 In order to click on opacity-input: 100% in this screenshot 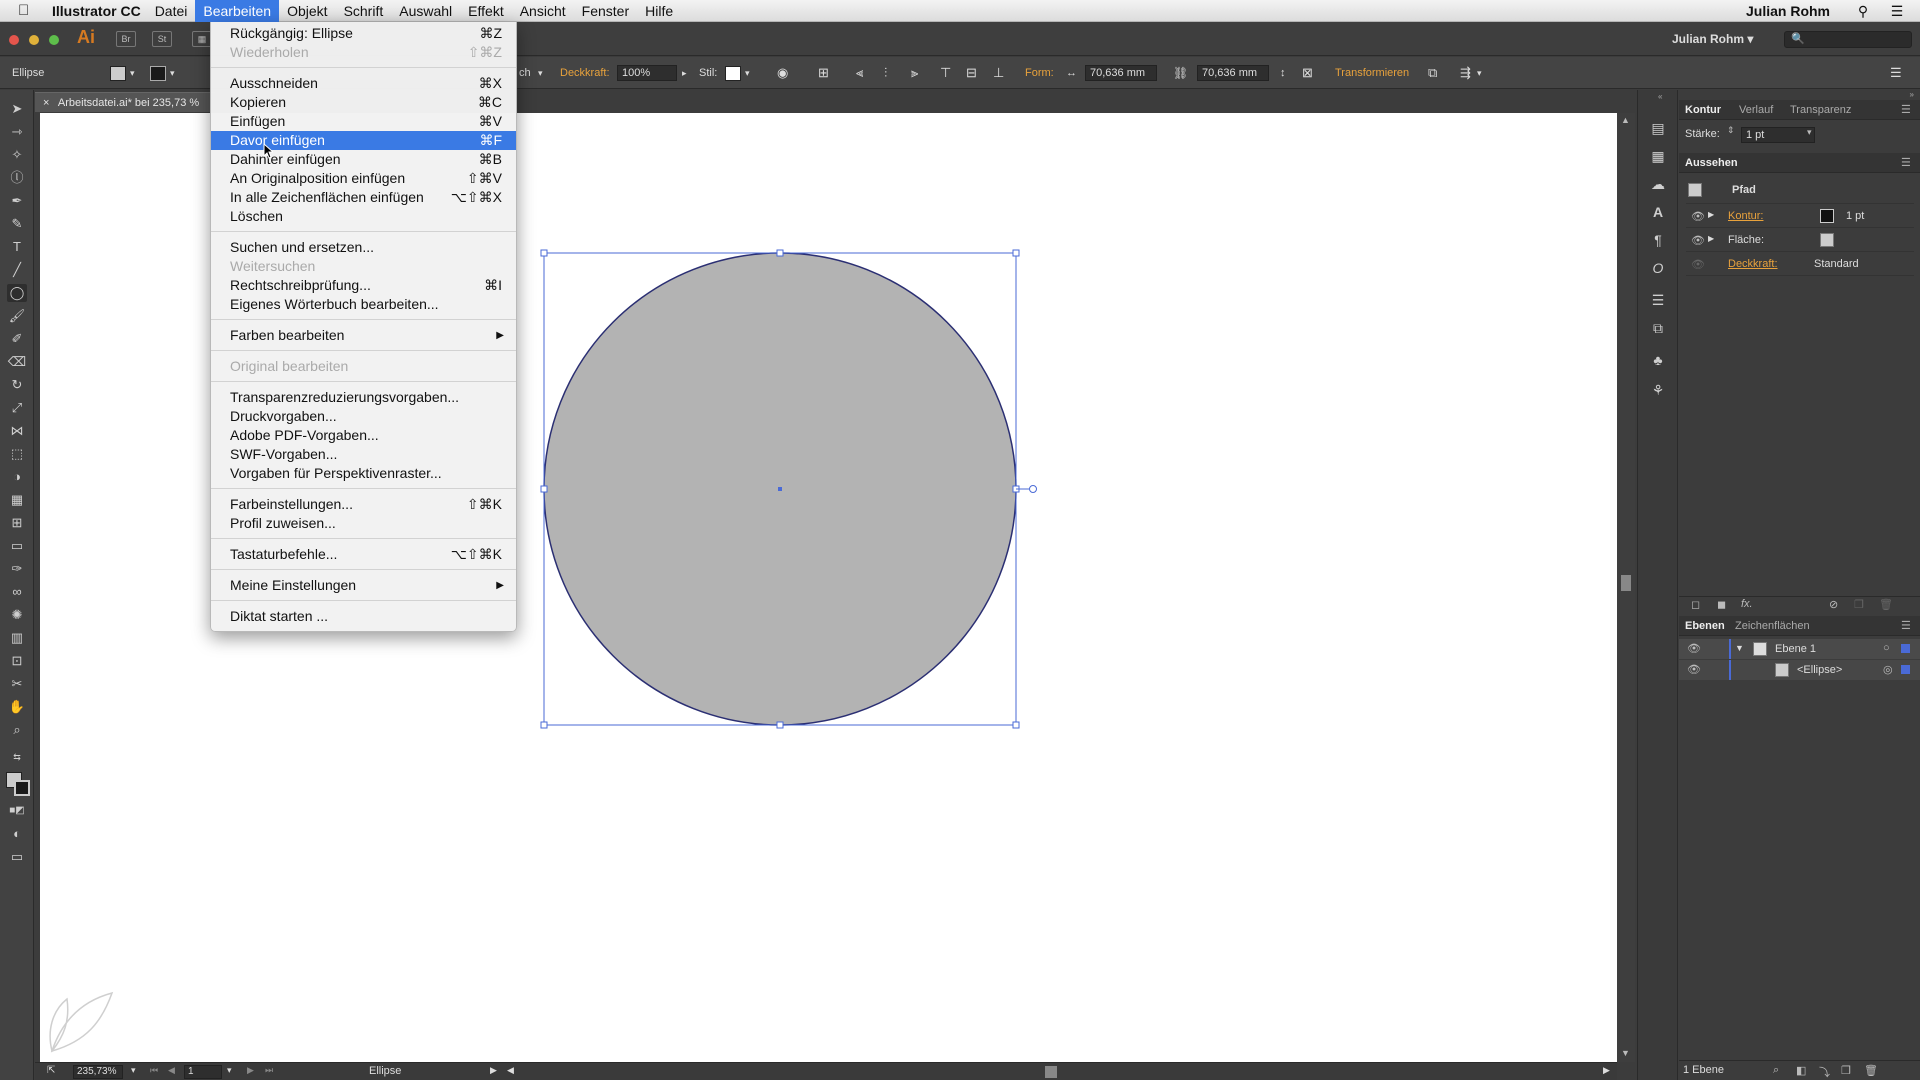, I will do `click(647, 73)`.